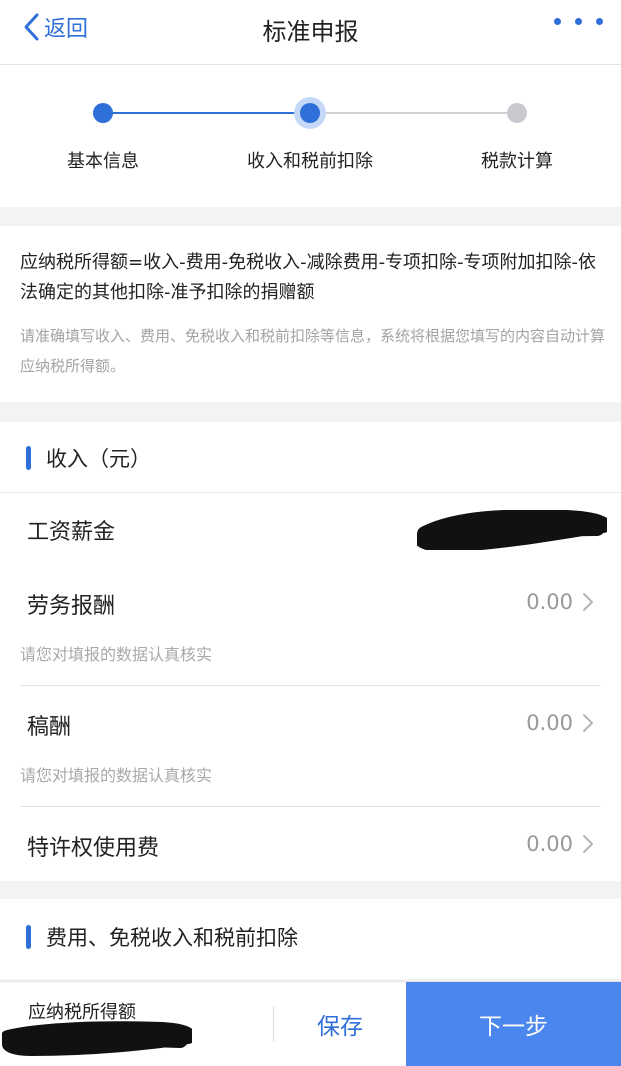 The height and width of the screenshot is (1066, 621). I want to click on income-section-title: 收入（元）, so click(98, 459).